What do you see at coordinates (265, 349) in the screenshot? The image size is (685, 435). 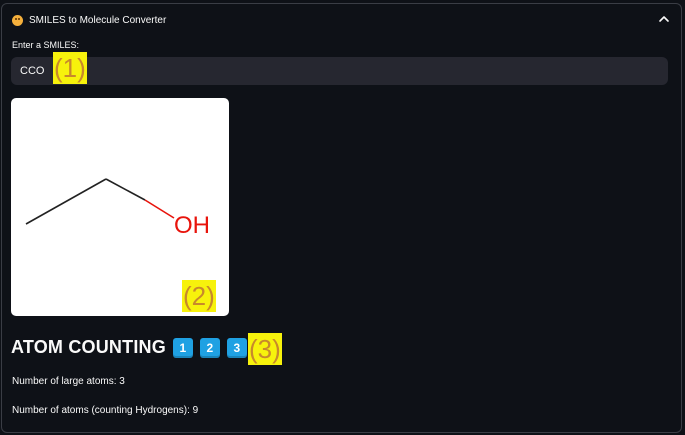 I see `annotation-marker-3: (3)` at bounding box center [265, 349].